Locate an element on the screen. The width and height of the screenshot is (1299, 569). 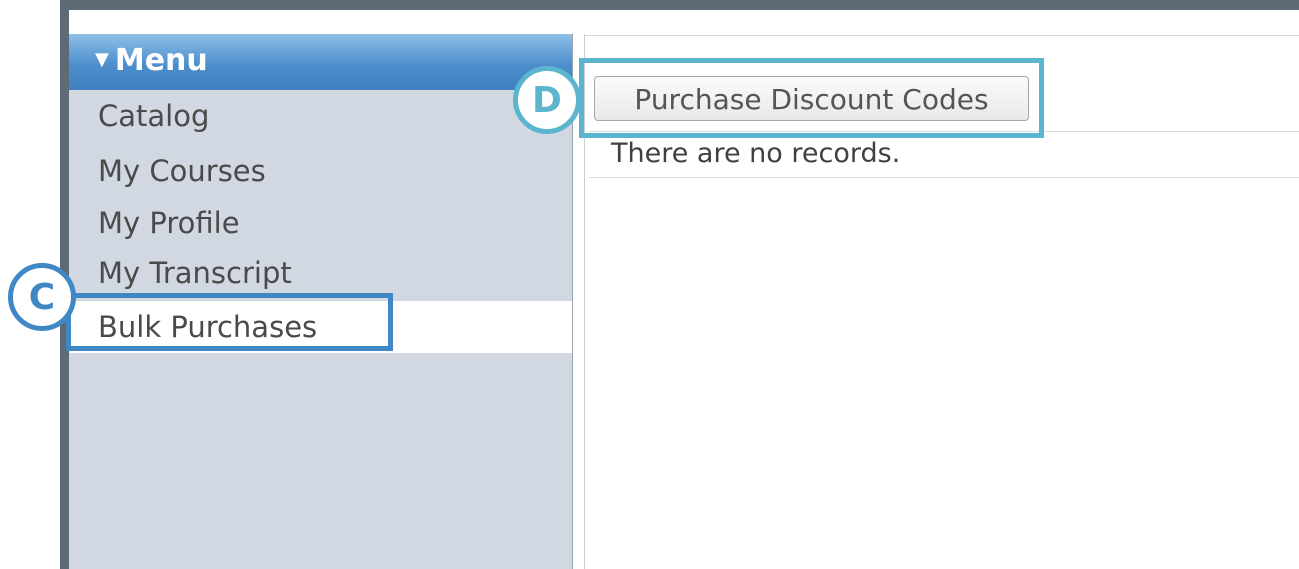
annotation-callout-d: D is located at coordinates (547, 100).